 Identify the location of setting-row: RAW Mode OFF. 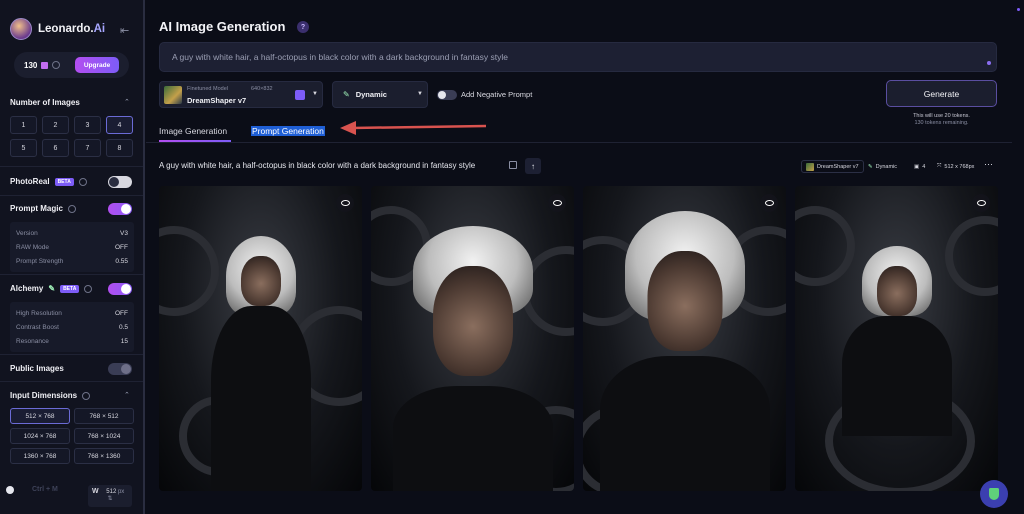
(72, 247).